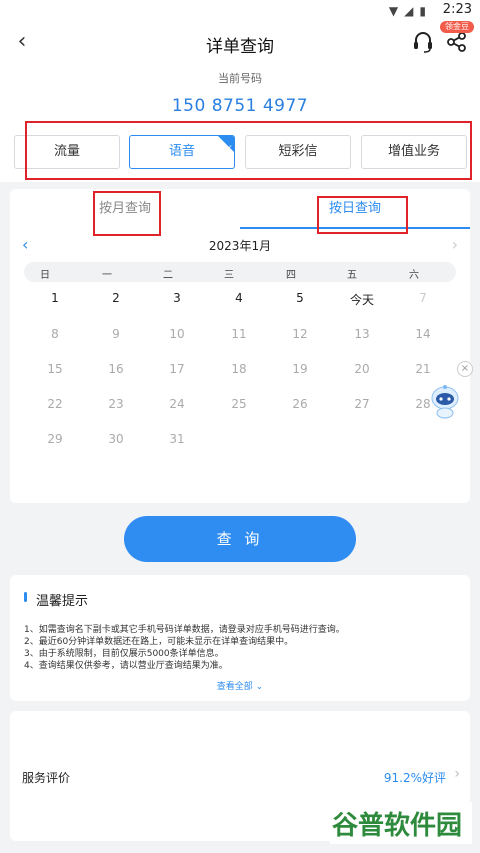  I want to click on calendar-day: 13, so click(362, 334).